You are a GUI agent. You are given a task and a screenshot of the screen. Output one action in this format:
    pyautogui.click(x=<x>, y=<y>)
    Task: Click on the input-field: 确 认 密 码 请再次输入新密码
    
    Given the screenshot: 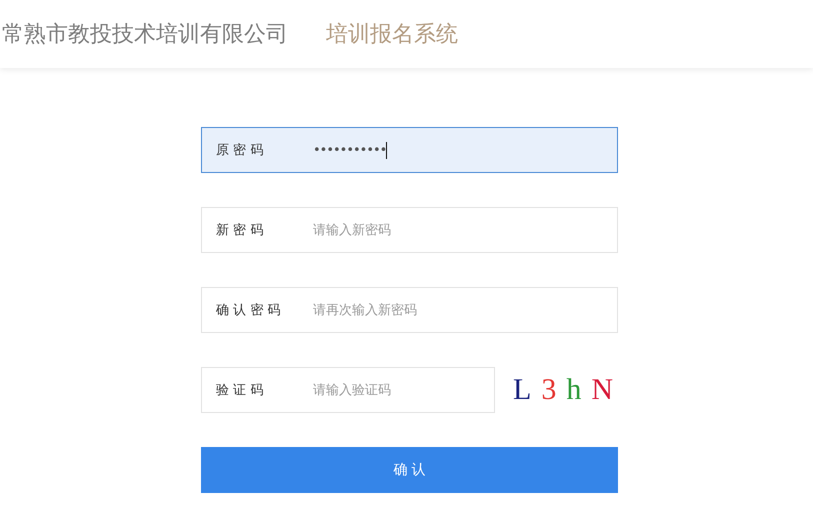 What is the action you would take?
    pyautogui.click(x=409, y=310)
    